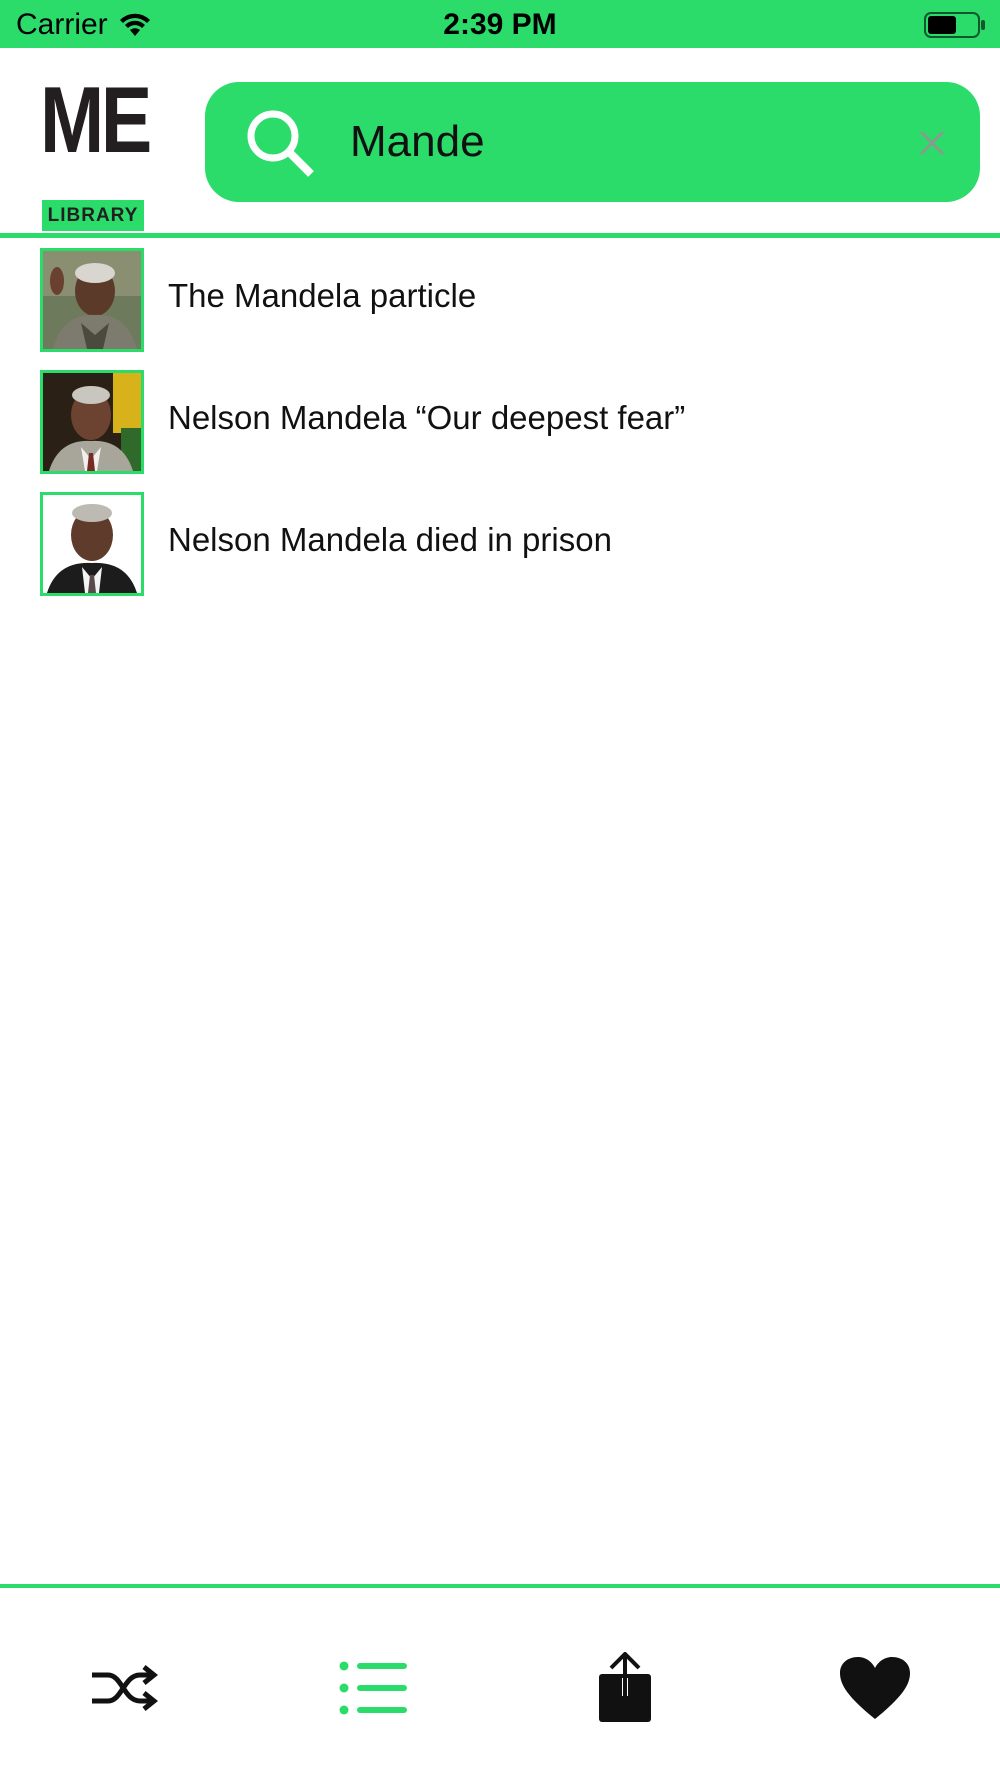 The width and height of the screenshot is (1000, 1778). Describe the element at coordinates (390, 539) in the screenshot. I see `result-title: Nelson Mandela died in prison` at that location.